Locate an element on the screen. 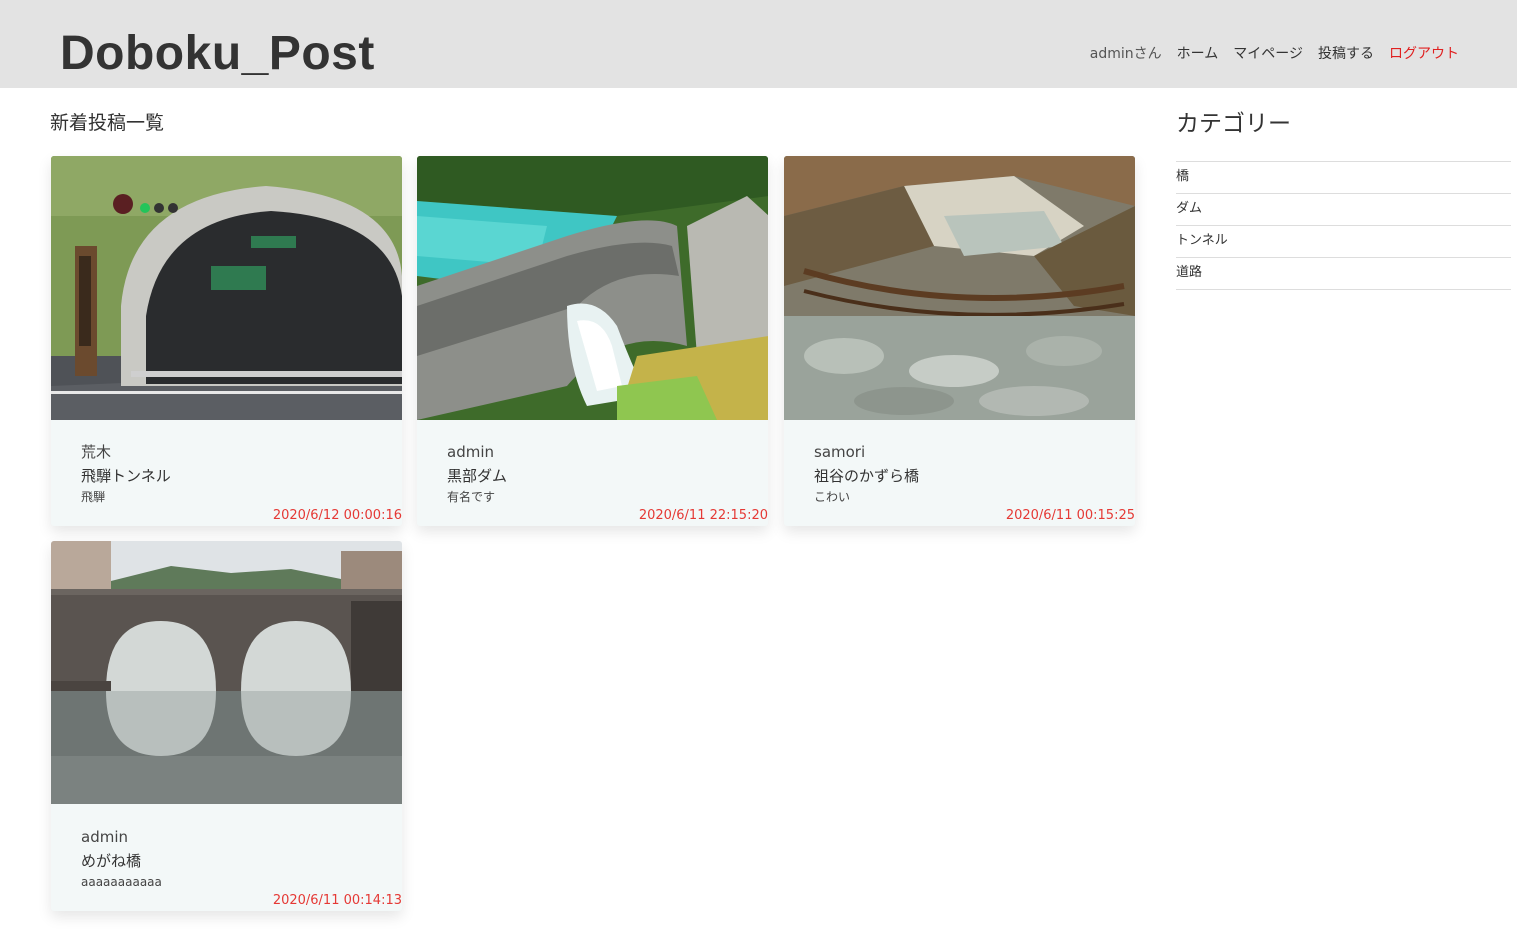 The height and width of the screenshot is (944, 1517). post-card: admin 黒部ダム 有名です 2020/6/11 22:15:20 is located at coordinates (592, 341).